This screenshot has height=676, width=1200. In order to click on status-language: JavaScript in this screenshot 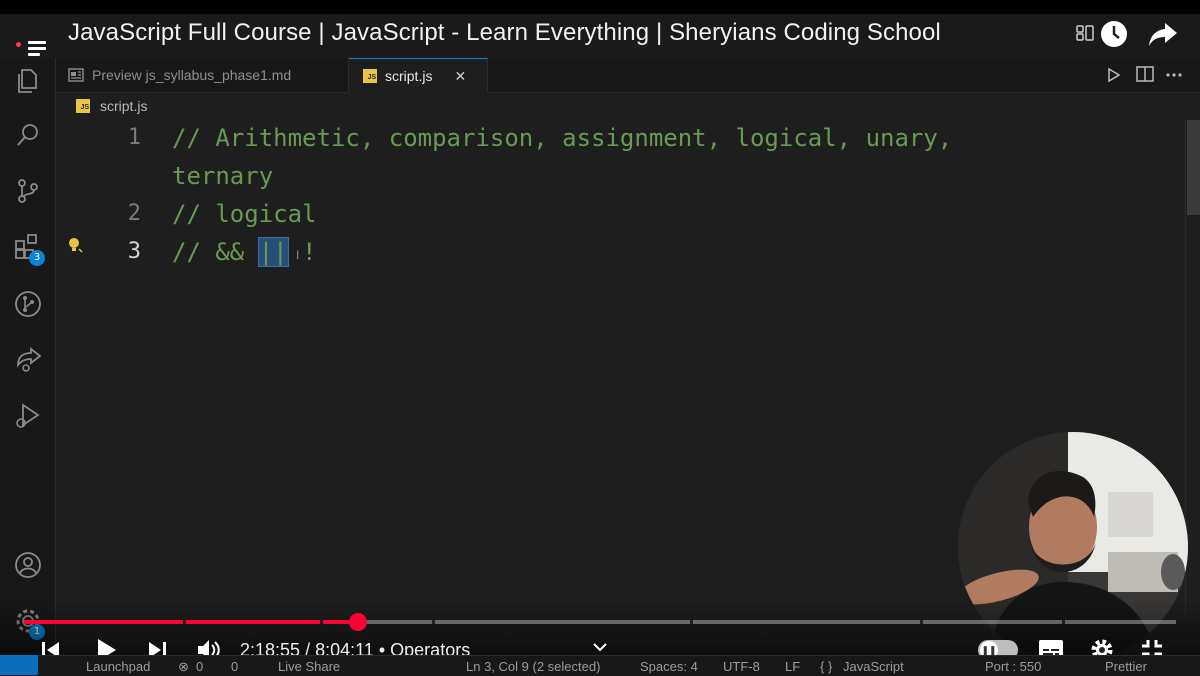, I will do `click(873, 666)`.